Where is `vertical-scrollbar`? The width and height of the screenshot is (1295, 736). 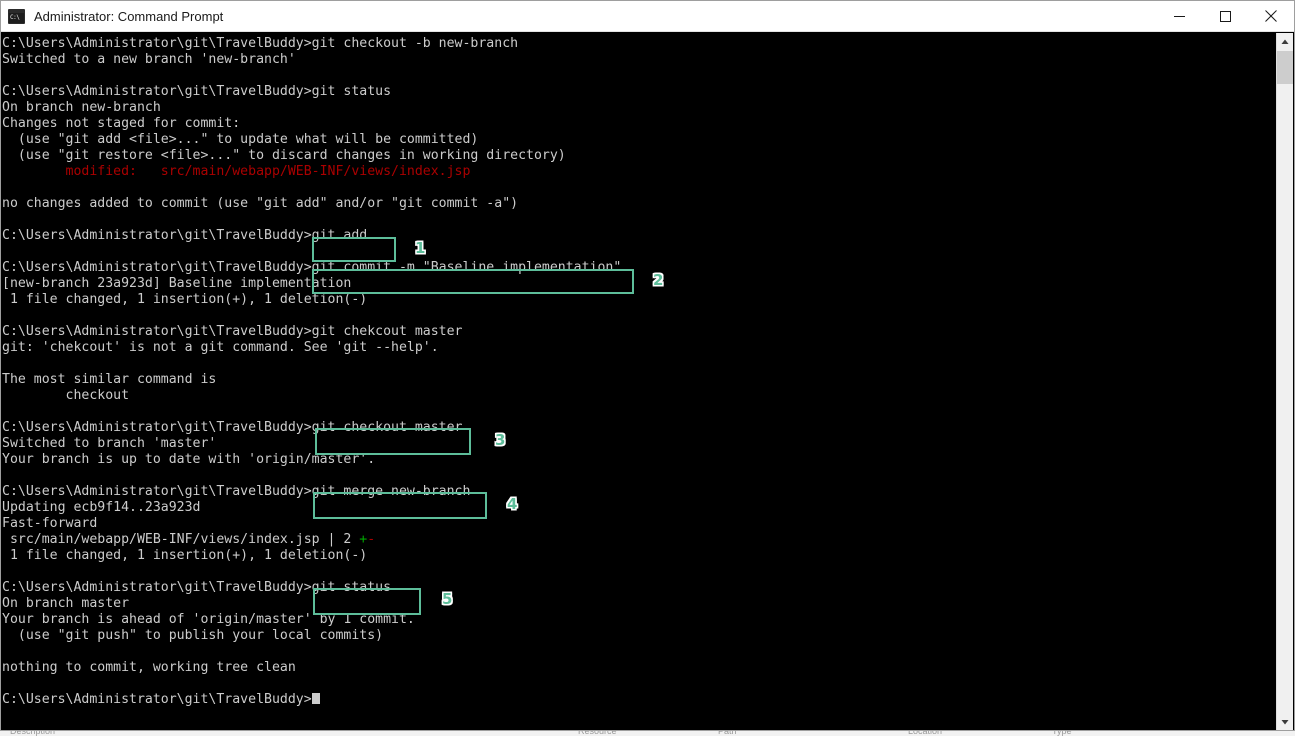 vertical-scrollbar is located at coordinates (1284, 381).